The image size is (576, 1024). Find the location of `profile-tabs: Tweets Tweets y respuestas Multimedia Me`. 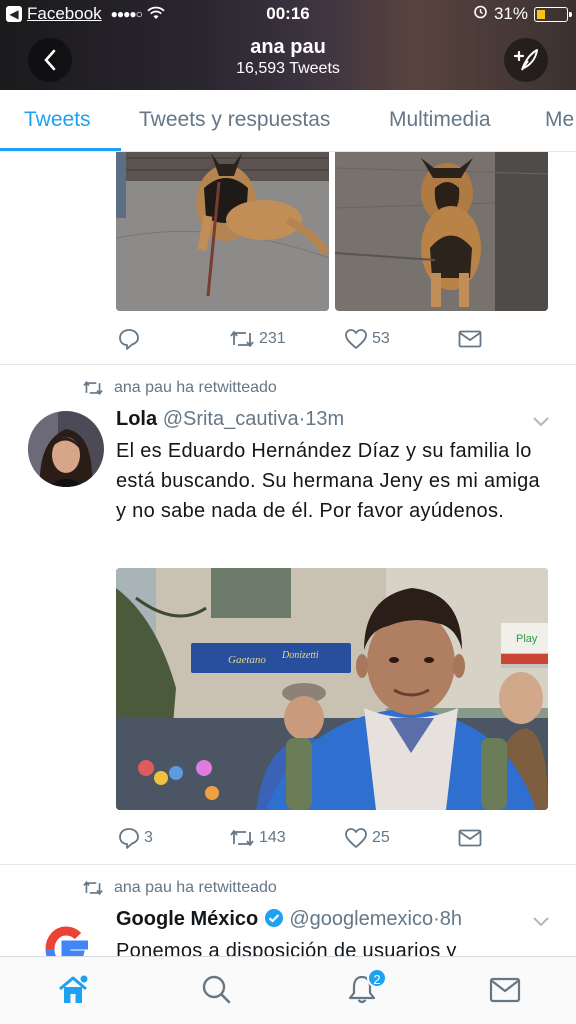

profile-tabs: Tweets Tweets y respuestas Multimedia Me is located at coordinates (288, 121).